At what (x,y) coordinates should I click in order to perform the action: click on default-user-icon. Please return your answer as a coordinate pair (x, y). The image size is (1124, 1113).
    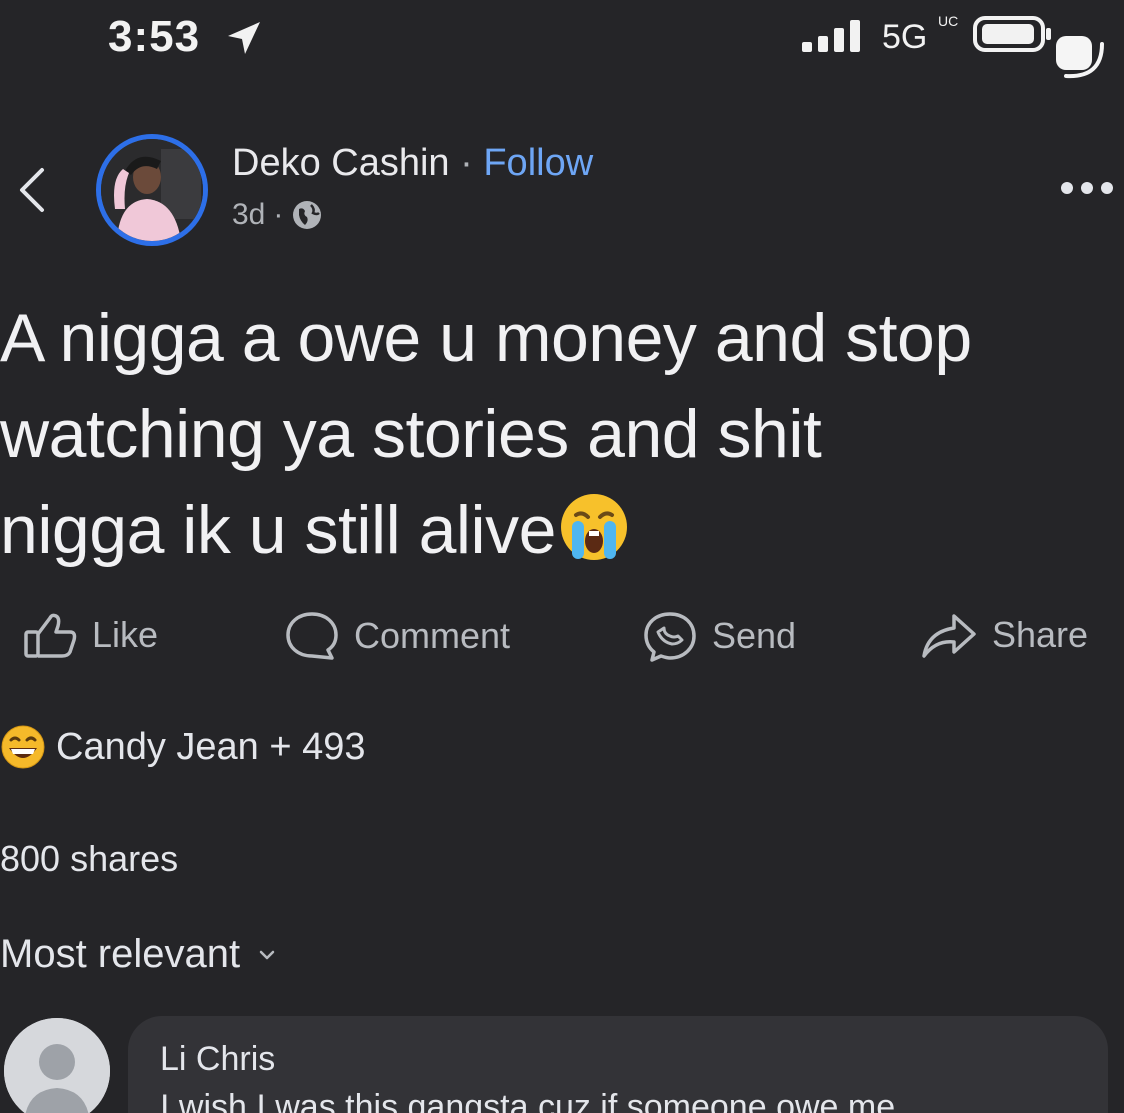
    Looking at the image, I should click on (57, 1065).